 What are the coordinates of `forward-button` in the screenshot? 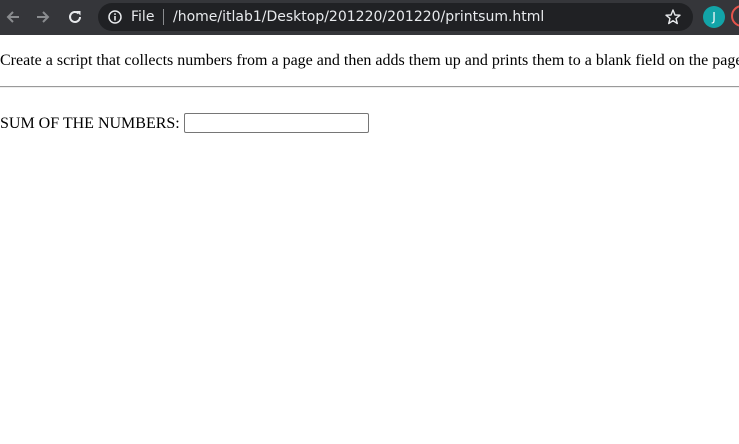 It's located at (43, 17).